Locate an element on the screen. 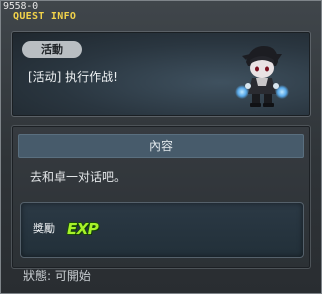  reward-label: 獎勵 is located at coordinates (44, 228).